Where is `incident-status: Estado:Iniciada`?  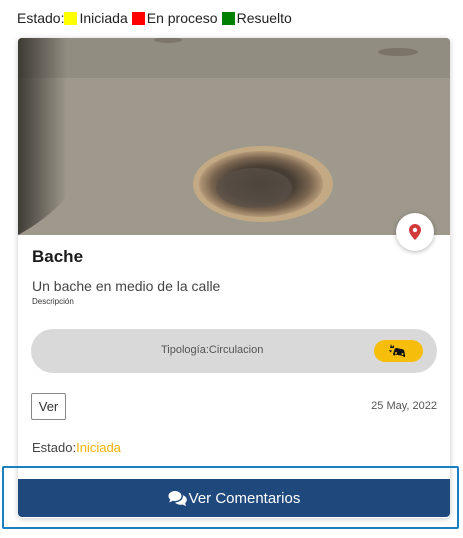
incident-status: Estado:Iniciada is located at coordinates (76, 447).